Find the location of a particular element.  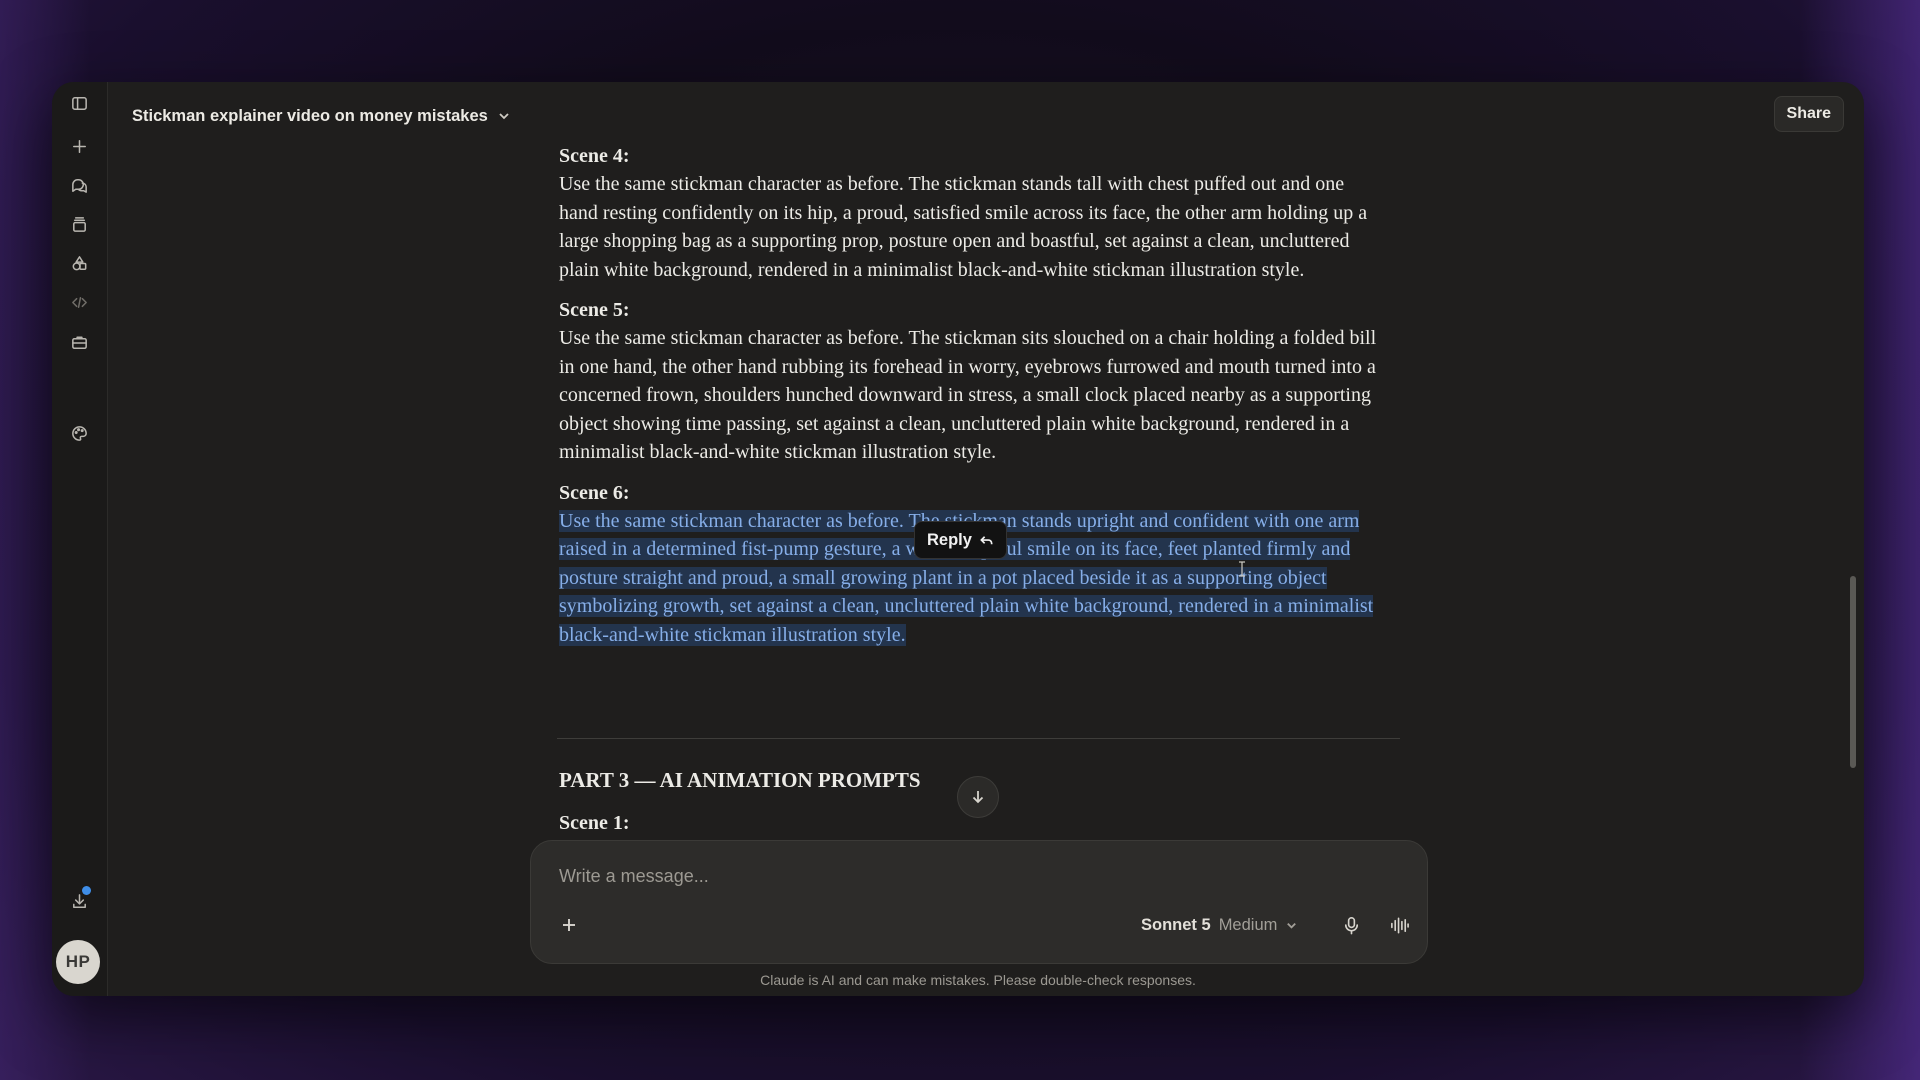

model-name: Sonnet 5 is located at coordinates (1176, 924).